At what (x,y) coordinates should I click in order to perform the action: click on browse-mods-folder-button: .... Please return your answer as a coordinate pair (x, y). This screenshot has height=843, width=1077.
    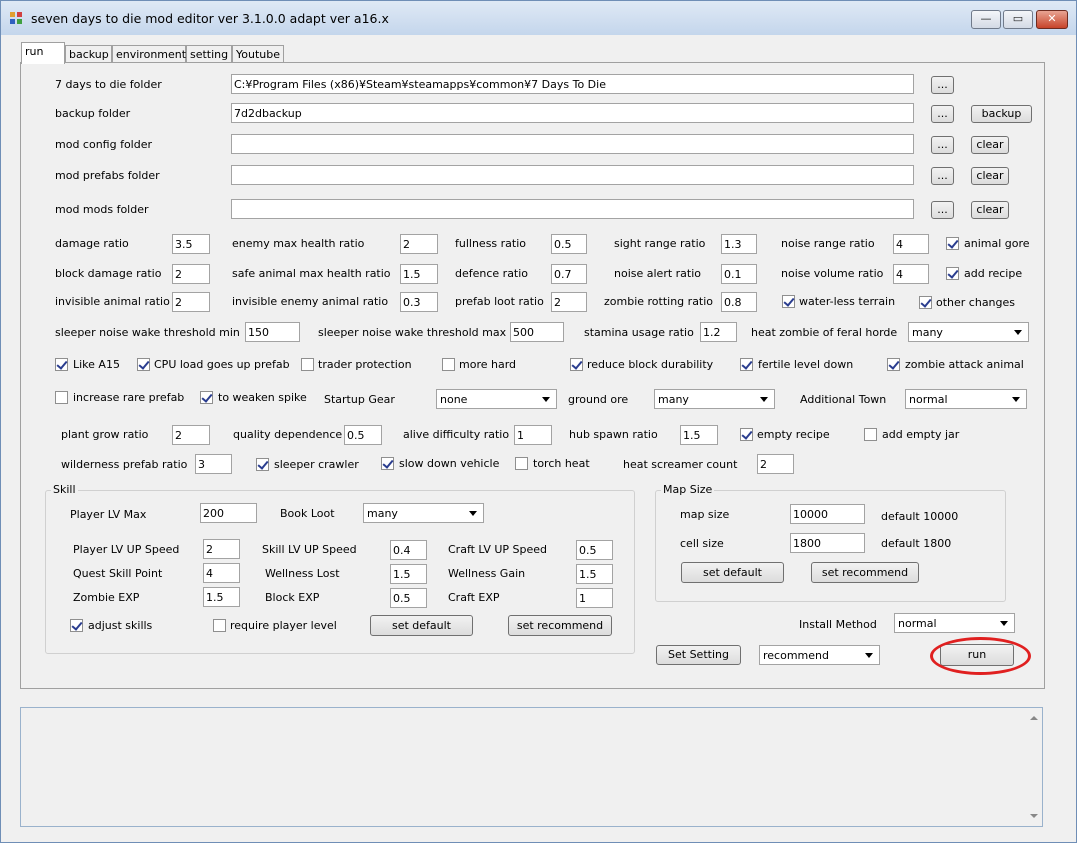
    Looking at the image, I should click on (942, 210).